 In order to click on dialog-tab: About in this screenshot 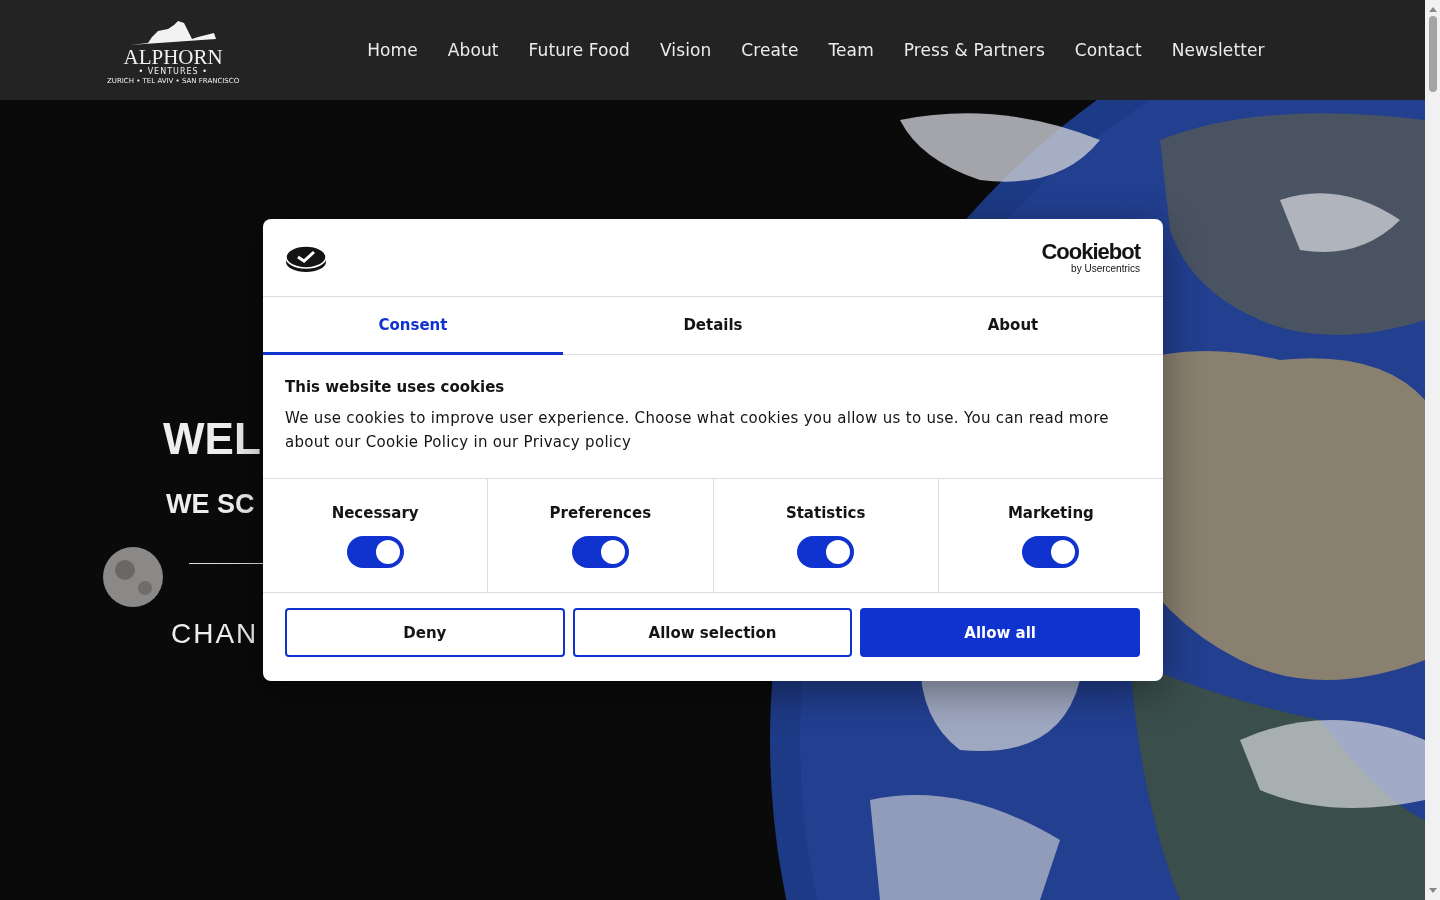, I will do `click(1013, 326)`.